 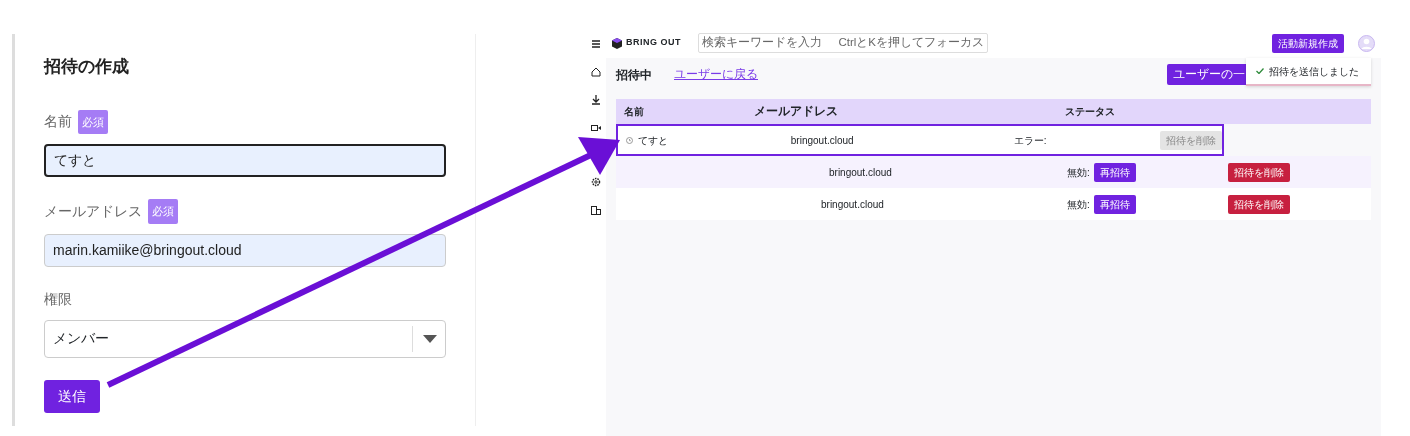 What do you see at coordinates (596, 100) in the screenshot?
I see `download-icon` at bounding box center [596, 100].